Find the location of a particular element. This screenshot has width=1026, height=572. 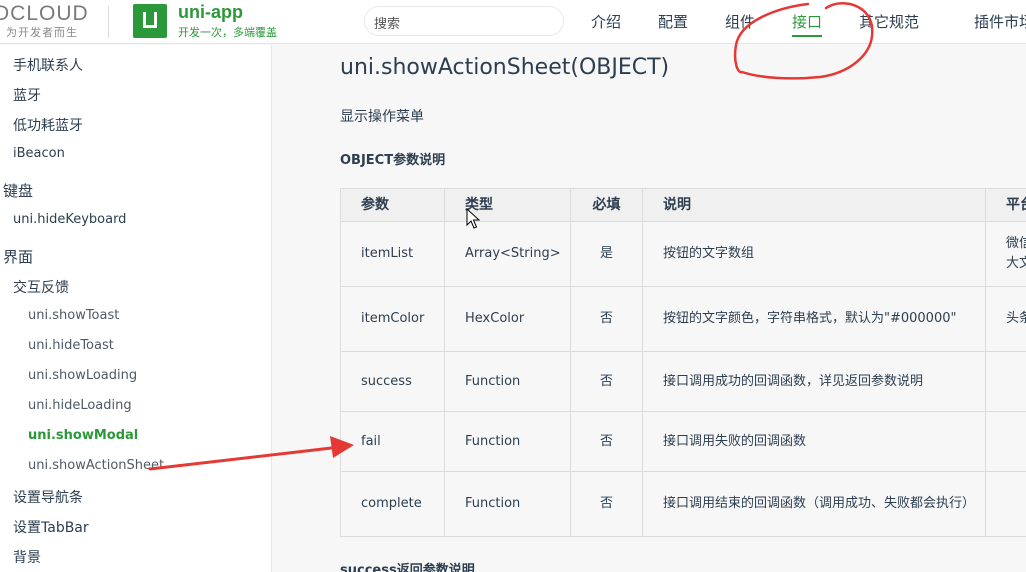

header-param: 参数 is located at coordinates (392, 205).